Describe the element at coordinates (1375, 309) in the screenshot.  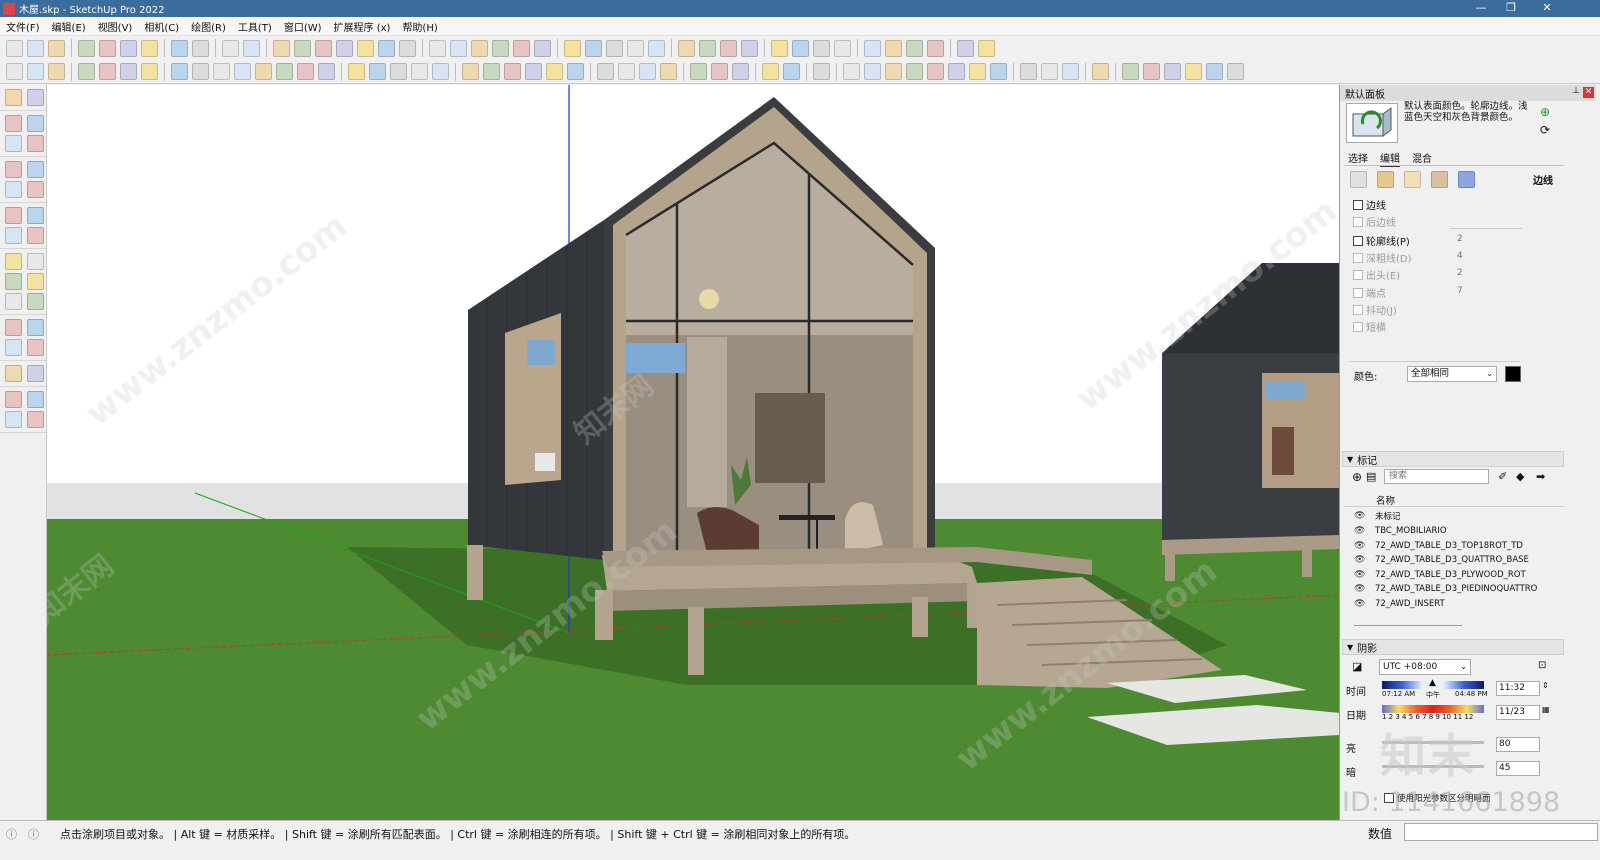
I see `checkbox-jitter: 抖动(J)` at that location.